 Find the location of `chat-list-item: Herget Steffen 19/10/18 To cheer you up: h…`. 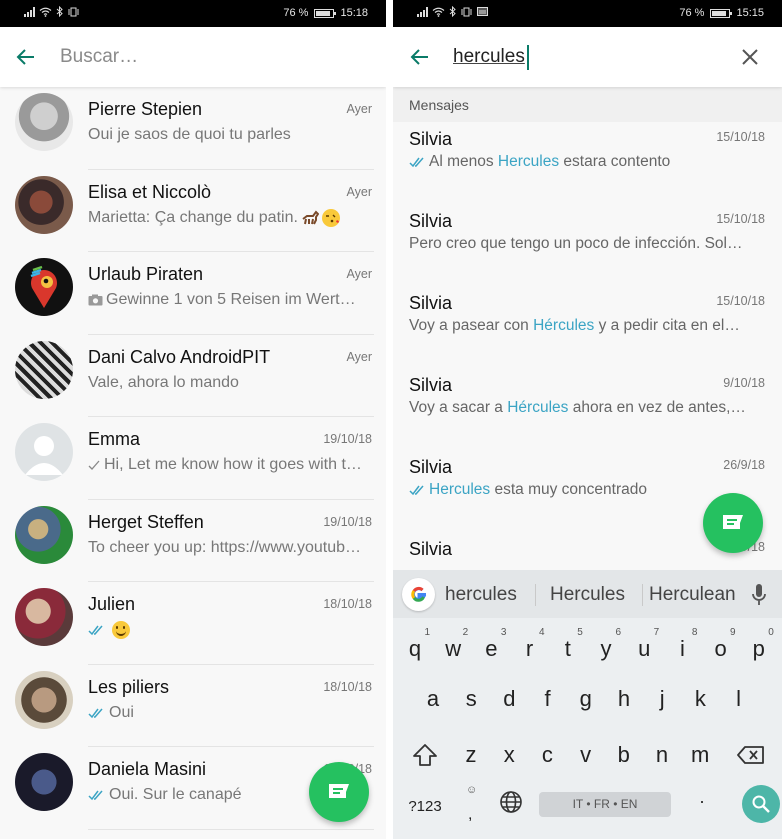

chat-list-item: Herget Steffen 19/10/18 To cheer you up: h… is located at coordinates (193, 541).